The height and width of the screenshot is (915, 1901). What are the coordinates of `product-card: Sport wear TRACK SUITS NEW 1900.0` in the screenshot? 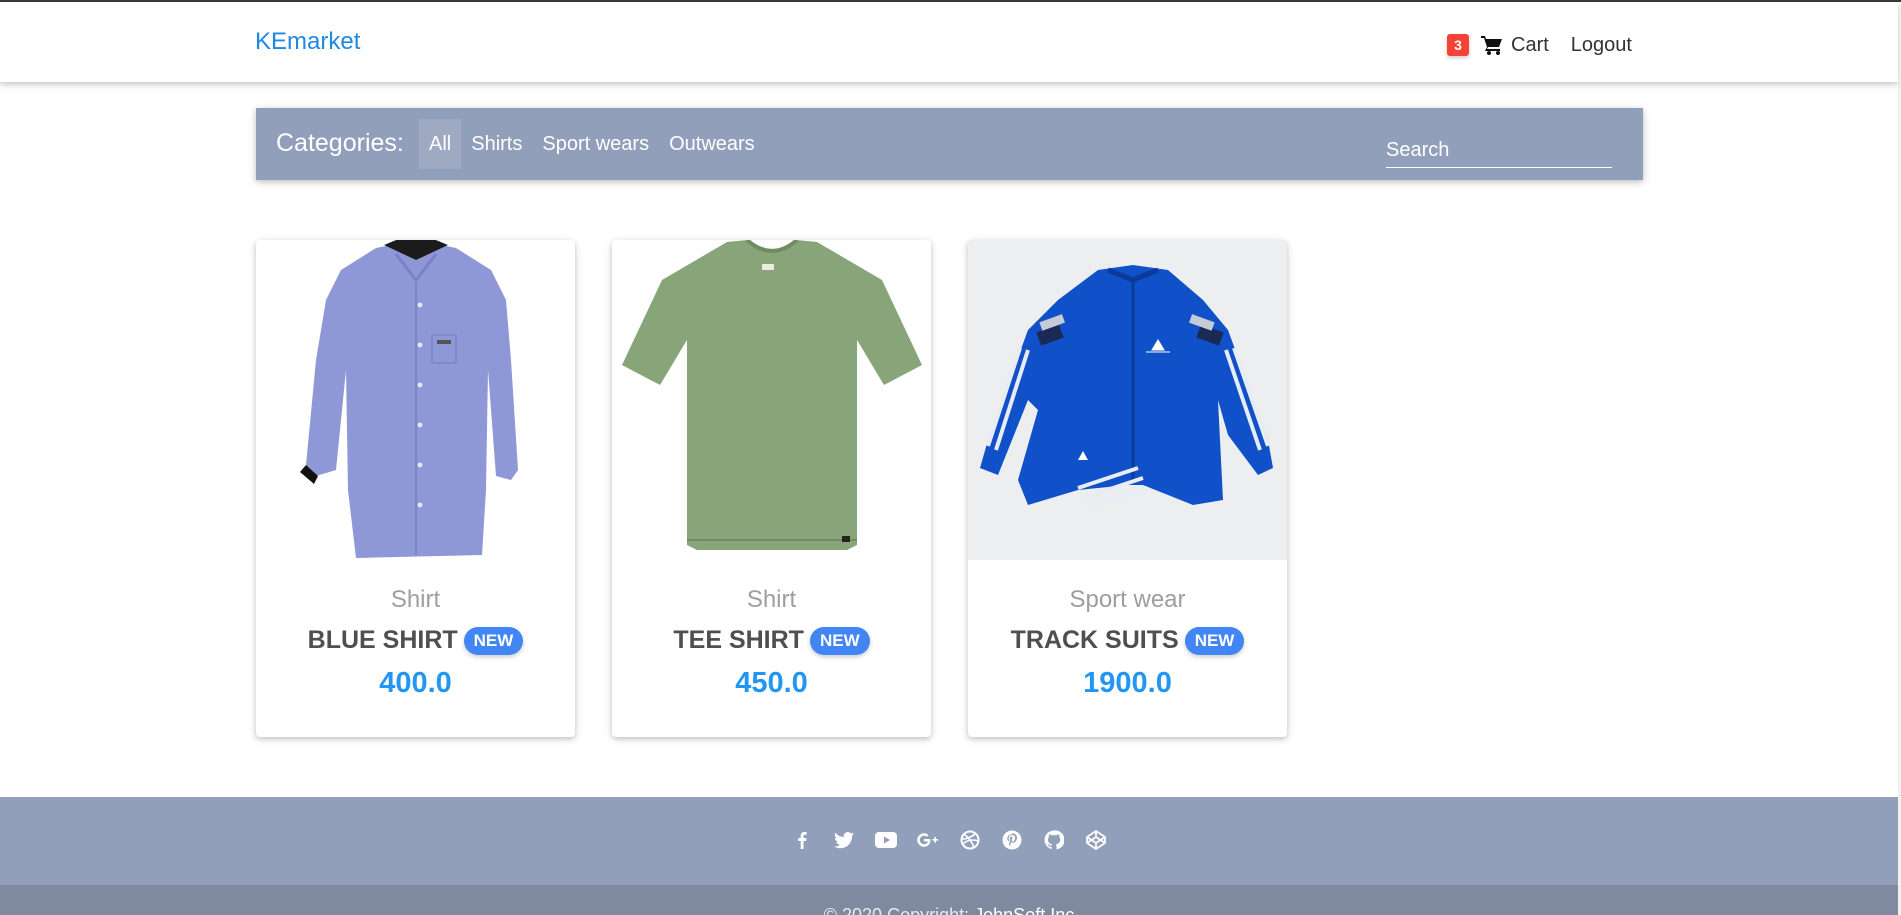 It's located at (1127, 488).